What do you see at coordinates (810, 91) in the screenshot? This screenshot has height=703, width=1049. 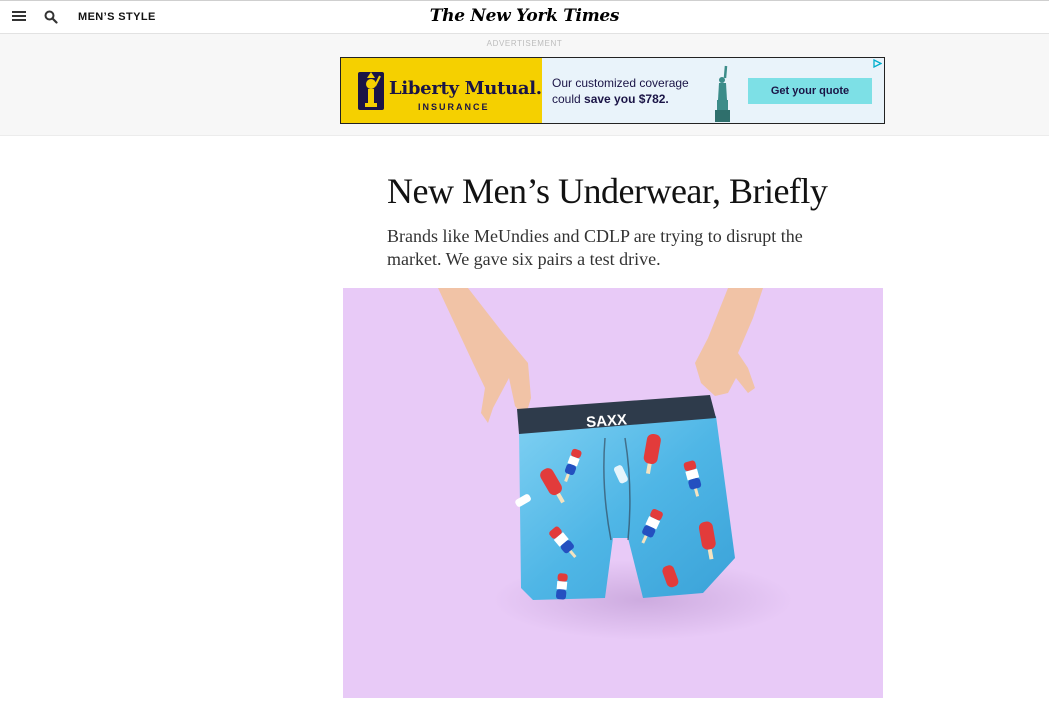 I see `get-quote-button: Get your quote` at bounding box center [810, 91].